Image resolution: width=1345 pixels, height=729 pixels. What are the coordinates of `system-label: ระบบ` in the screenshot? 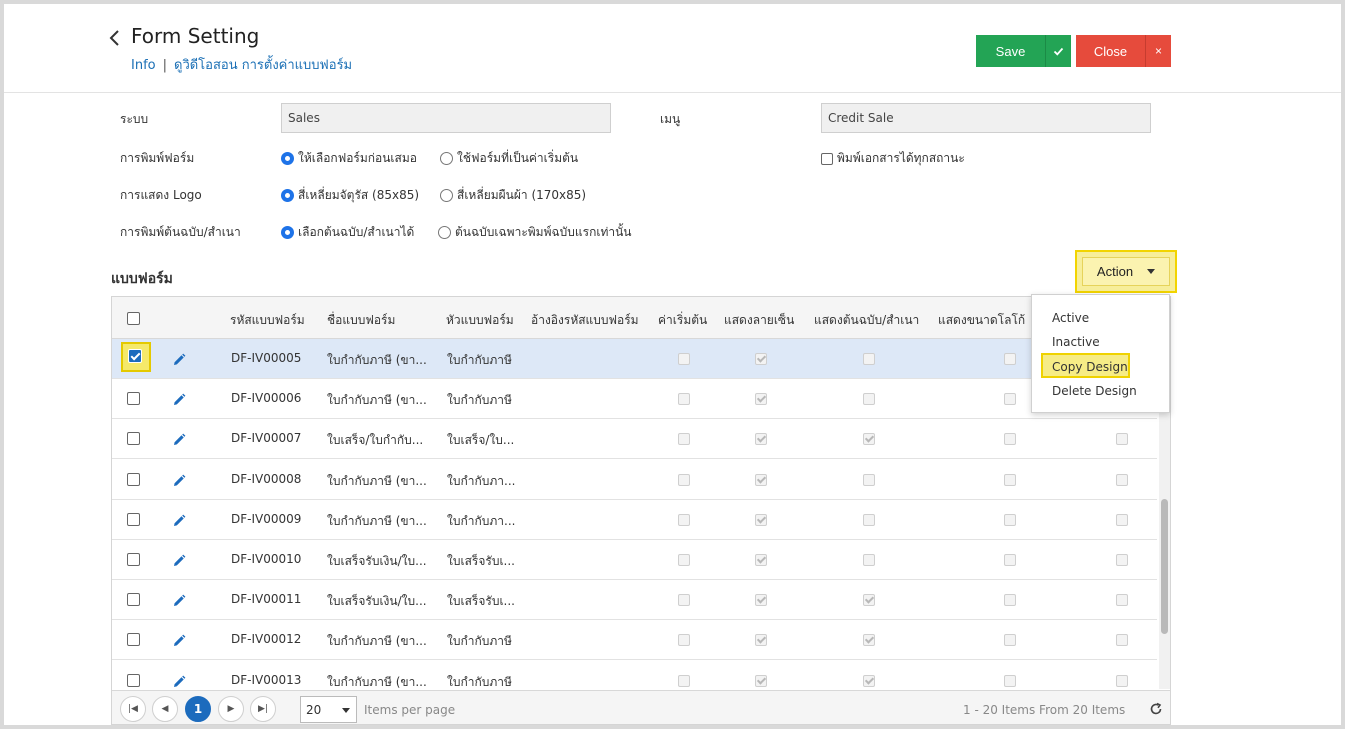 It's located at (134, 119).